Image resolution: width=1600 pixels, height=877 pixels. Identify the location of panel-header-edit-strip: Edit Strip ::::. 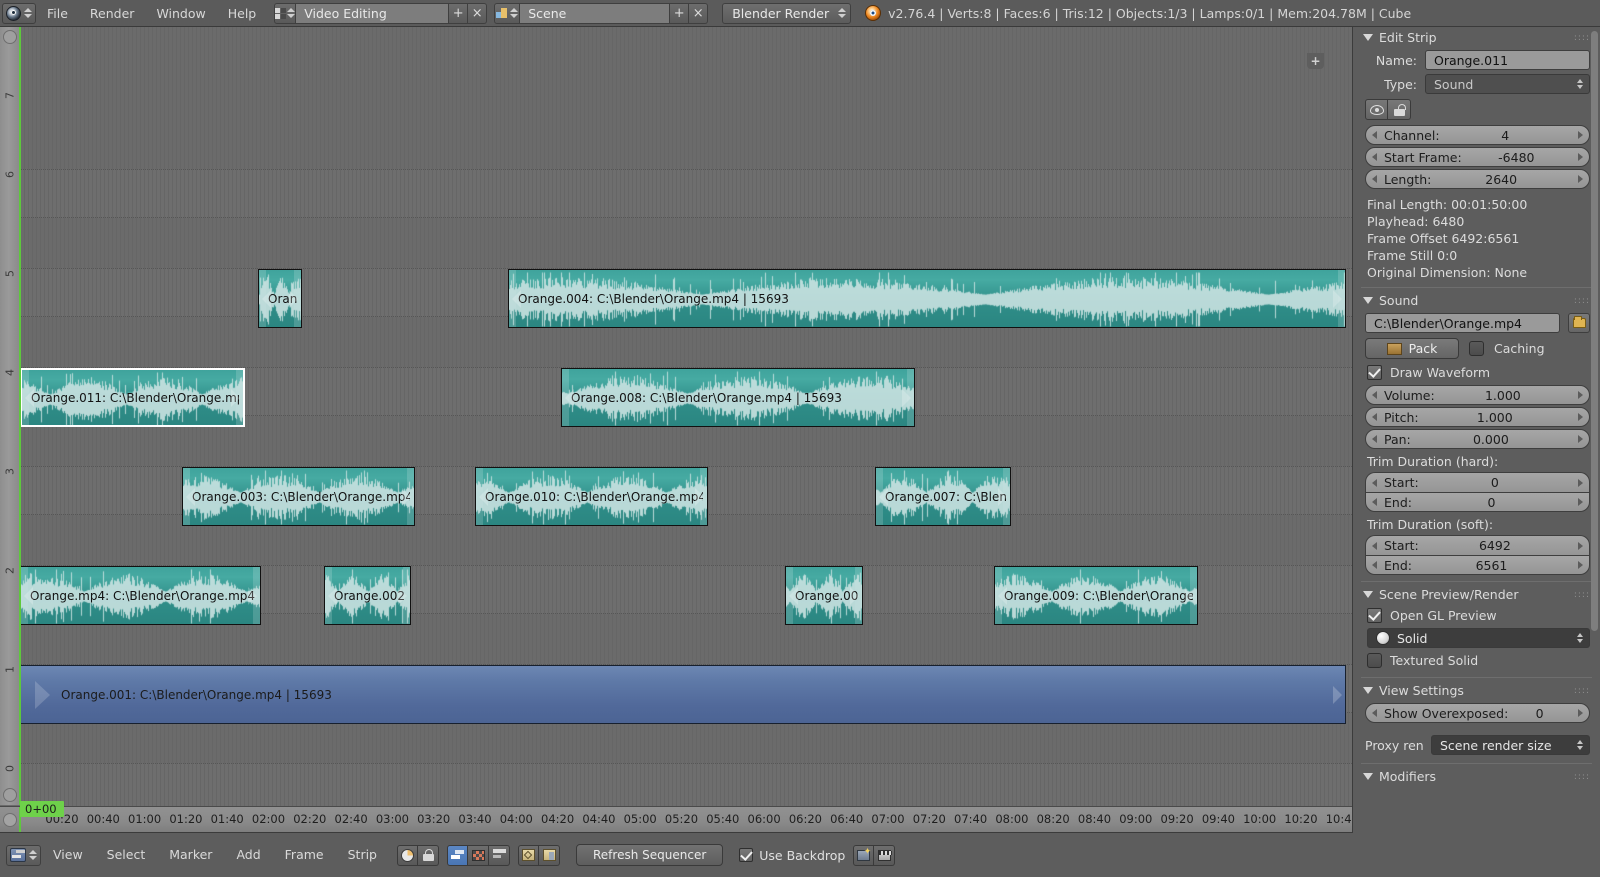
(1476, 37).